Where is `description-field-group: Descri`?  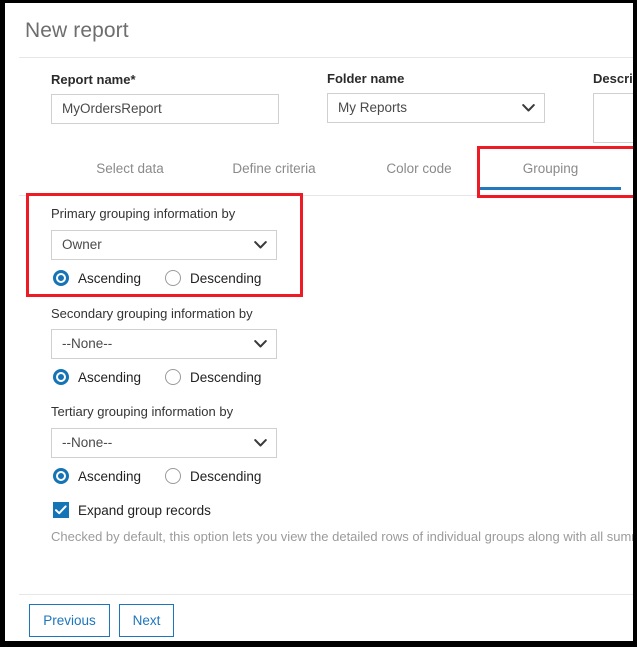 description-field-group: Descri is located at coordinates (613, 107).